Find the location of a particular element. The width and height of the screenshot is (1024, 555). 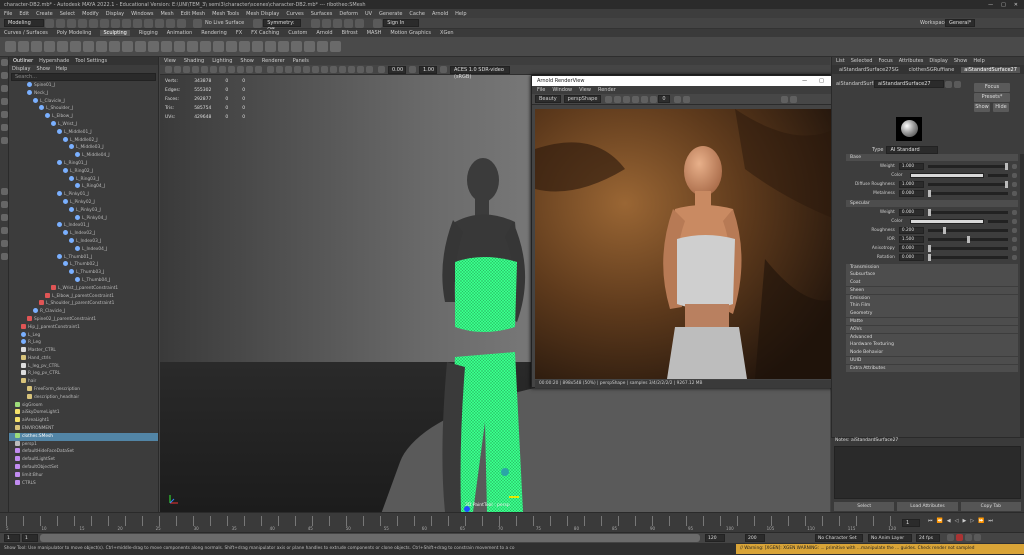

ae-tab: aiStandardSurface27SG is located at coordinates (869, 70).